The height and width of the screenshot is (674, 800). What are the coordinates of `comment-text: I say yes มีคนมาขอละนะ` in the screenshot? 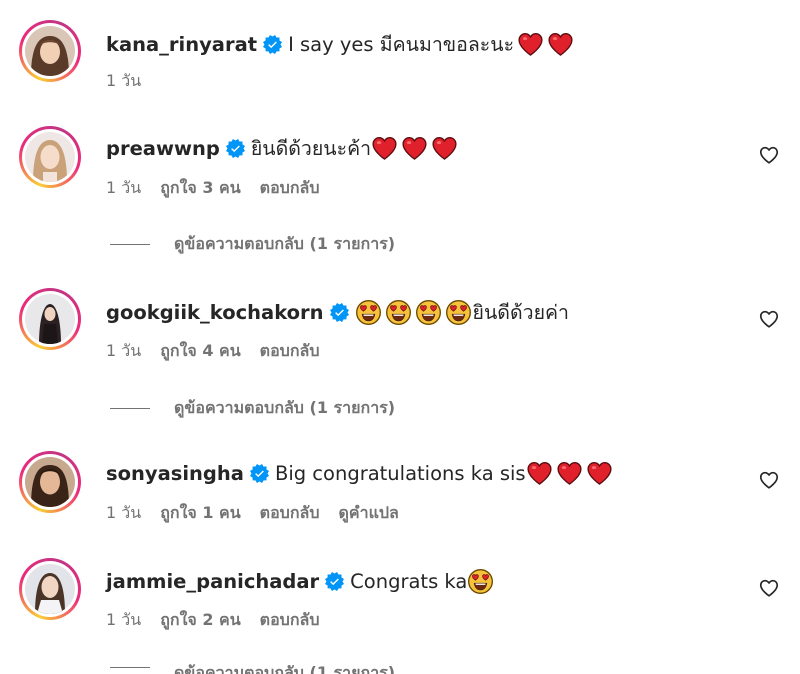 It's located at (401, 44).